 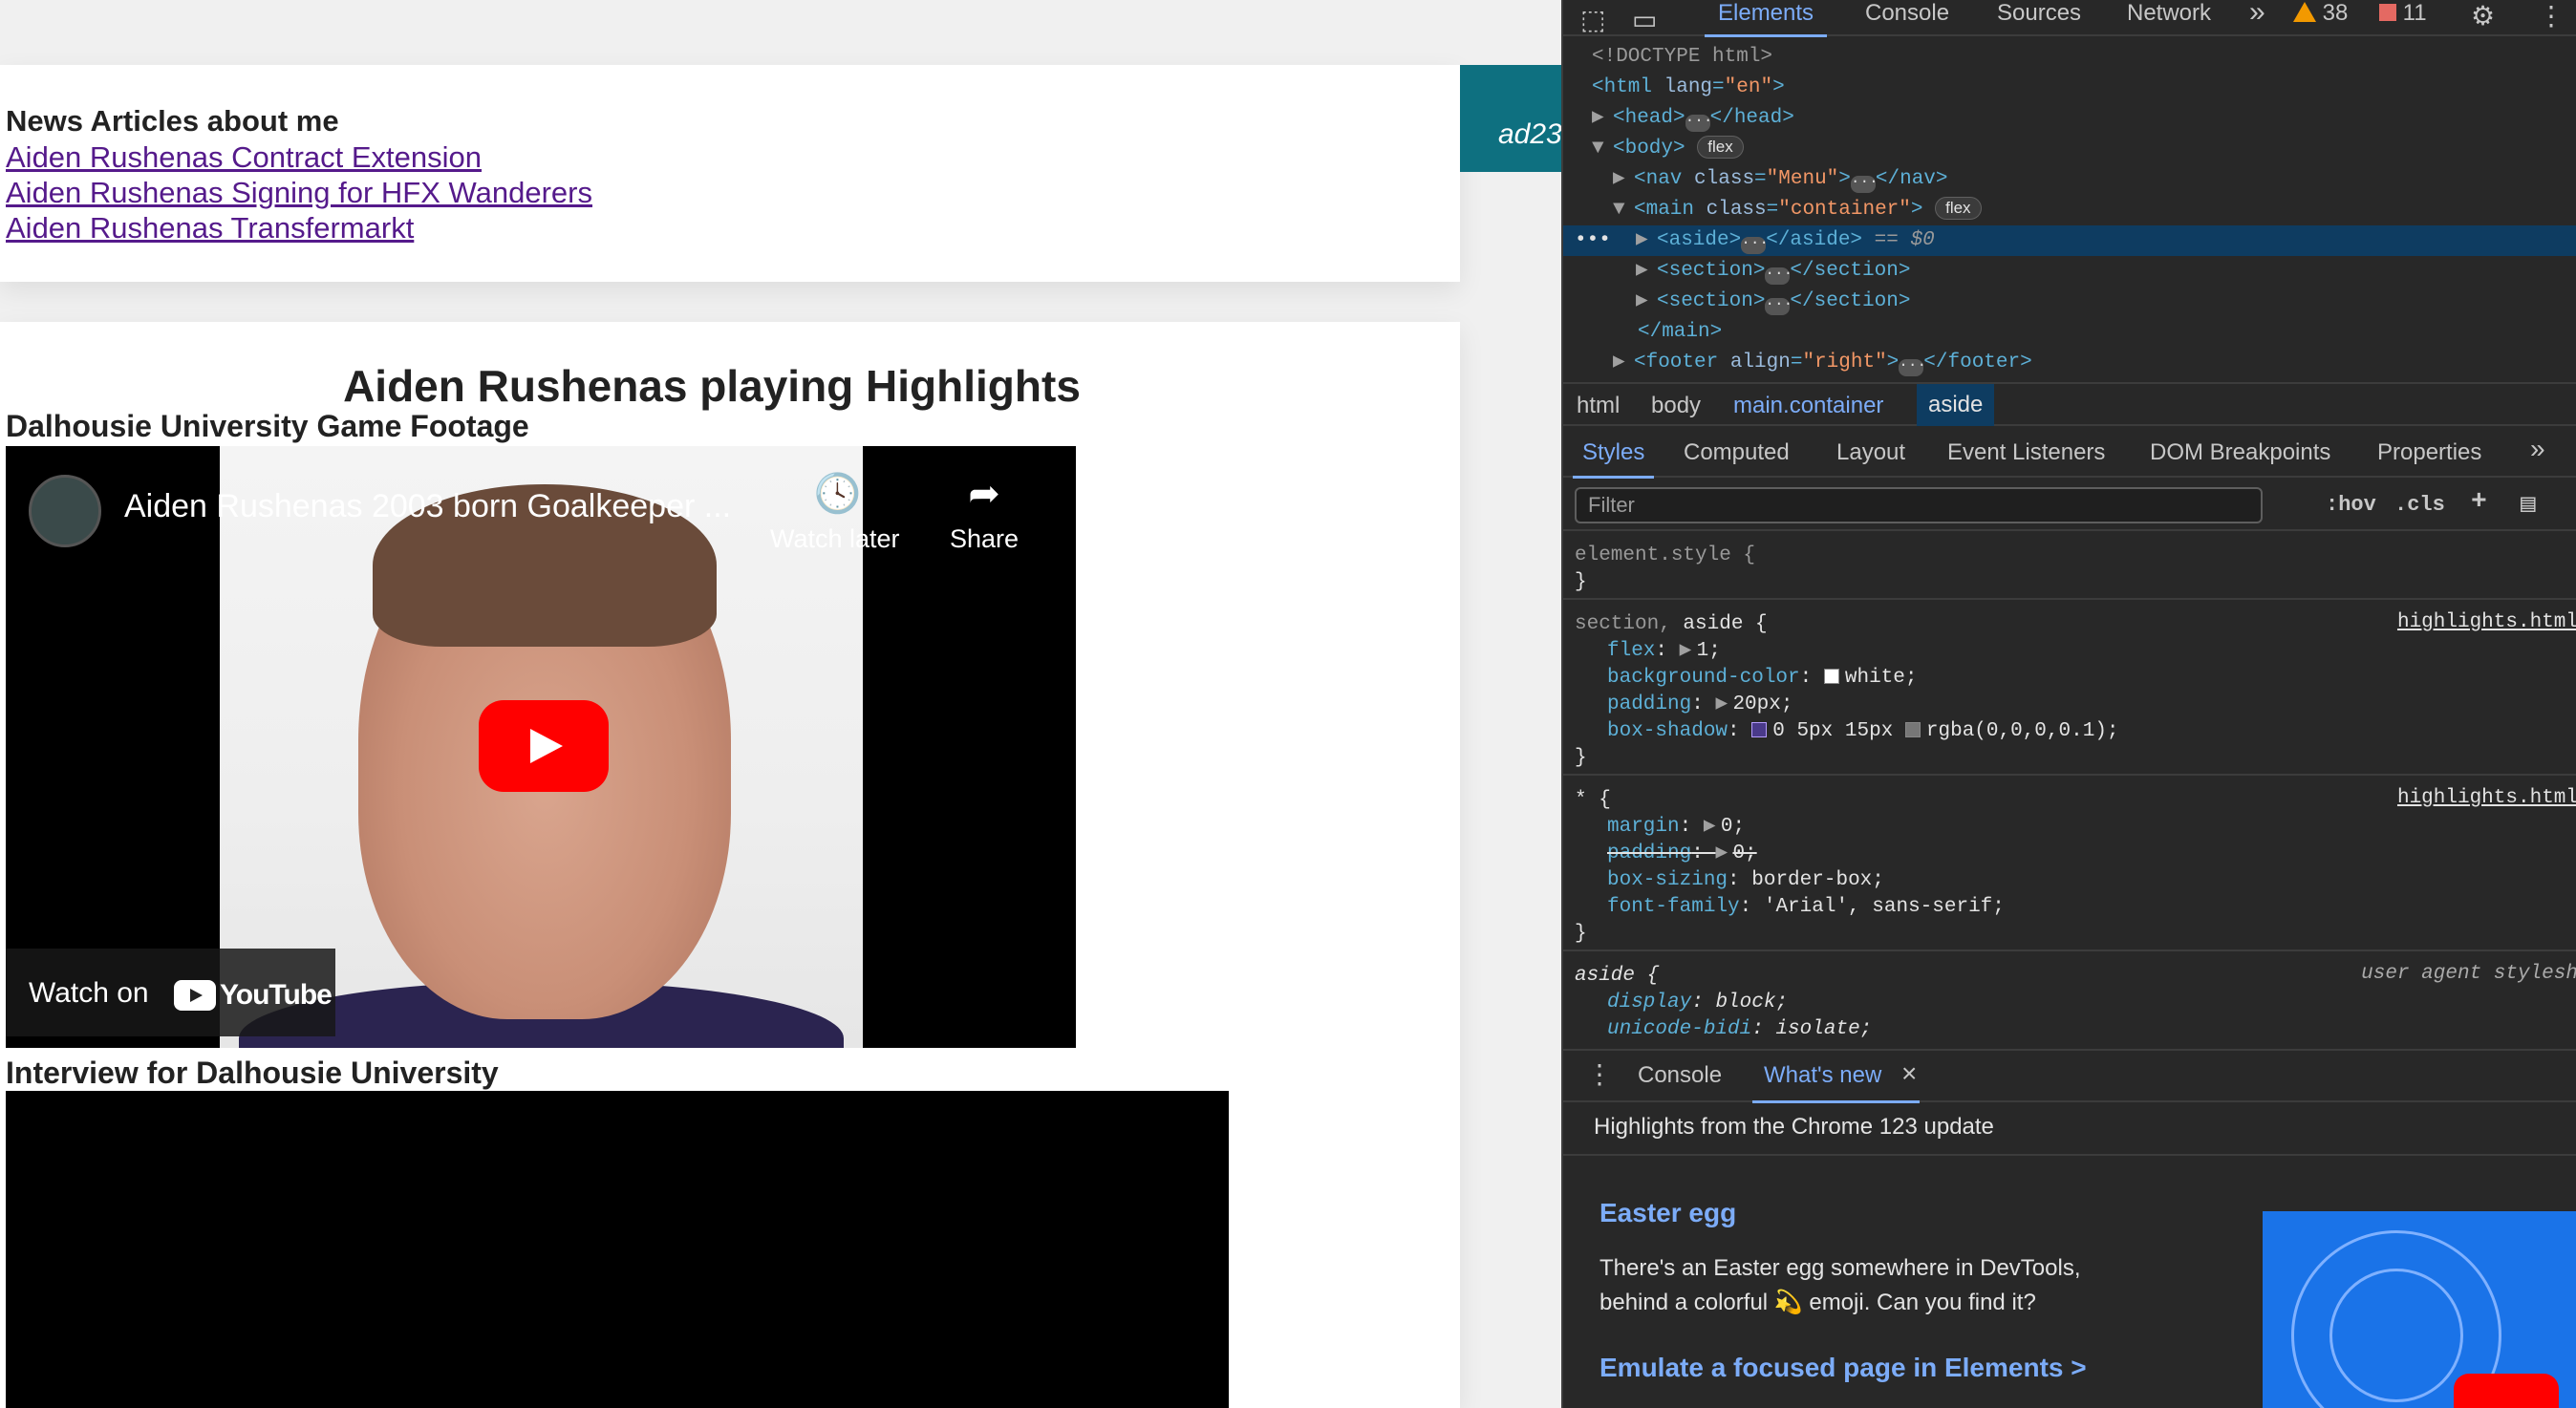 What do you see at coordinates (2069, 118) in the screenshot?
I see `dom-line-head: ▶ <head>···</head>` at bounding box center [2069, 118].